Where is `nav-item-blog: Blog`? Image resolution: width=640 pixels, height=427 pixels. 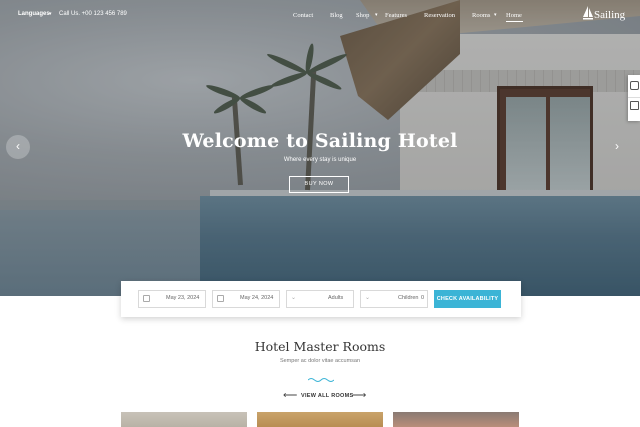
nav-item-blog: Blog is located at coordinates (336, 15).